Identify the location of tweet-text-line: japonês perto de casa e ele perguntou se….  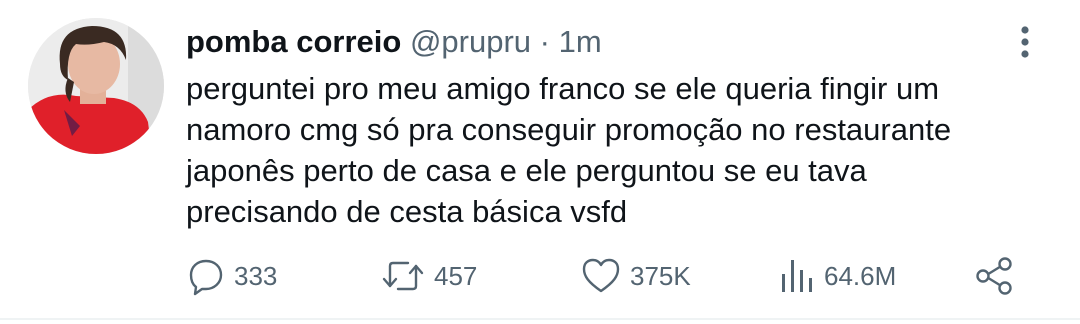
(526, 170).